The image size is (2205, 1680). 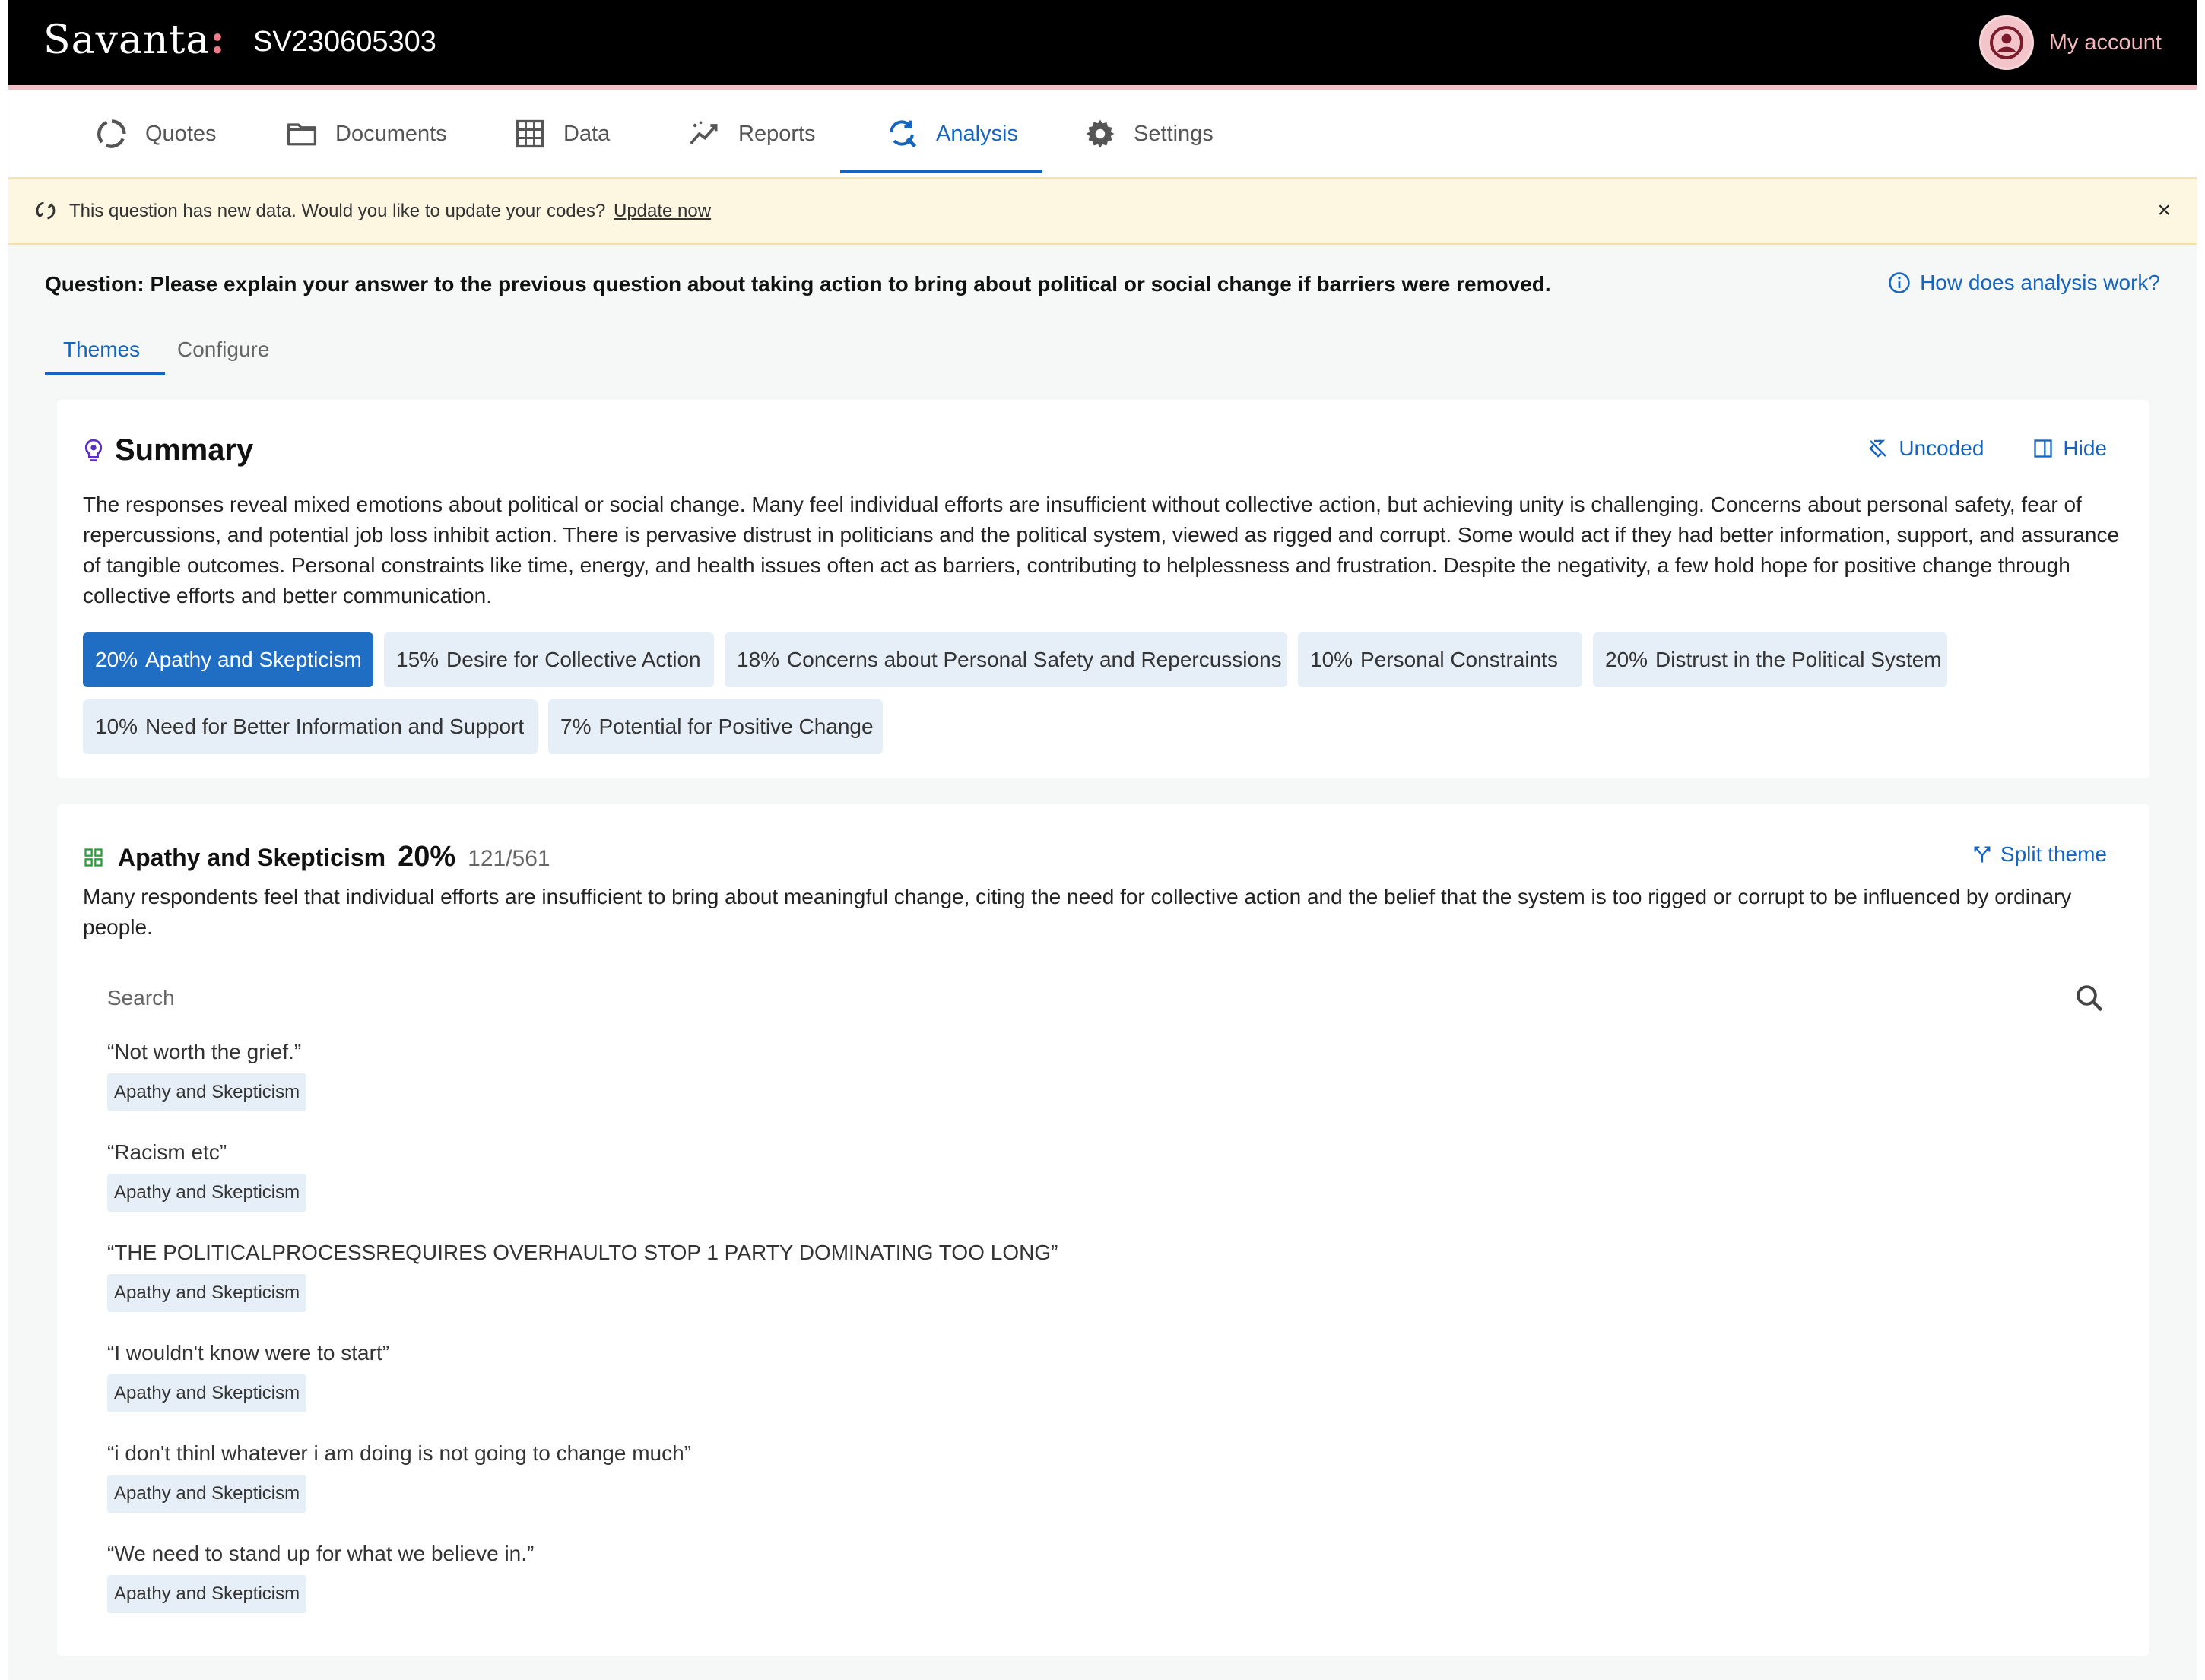 I want to click on quote-text: “Racism etc”, so click(x=167, y=1152).